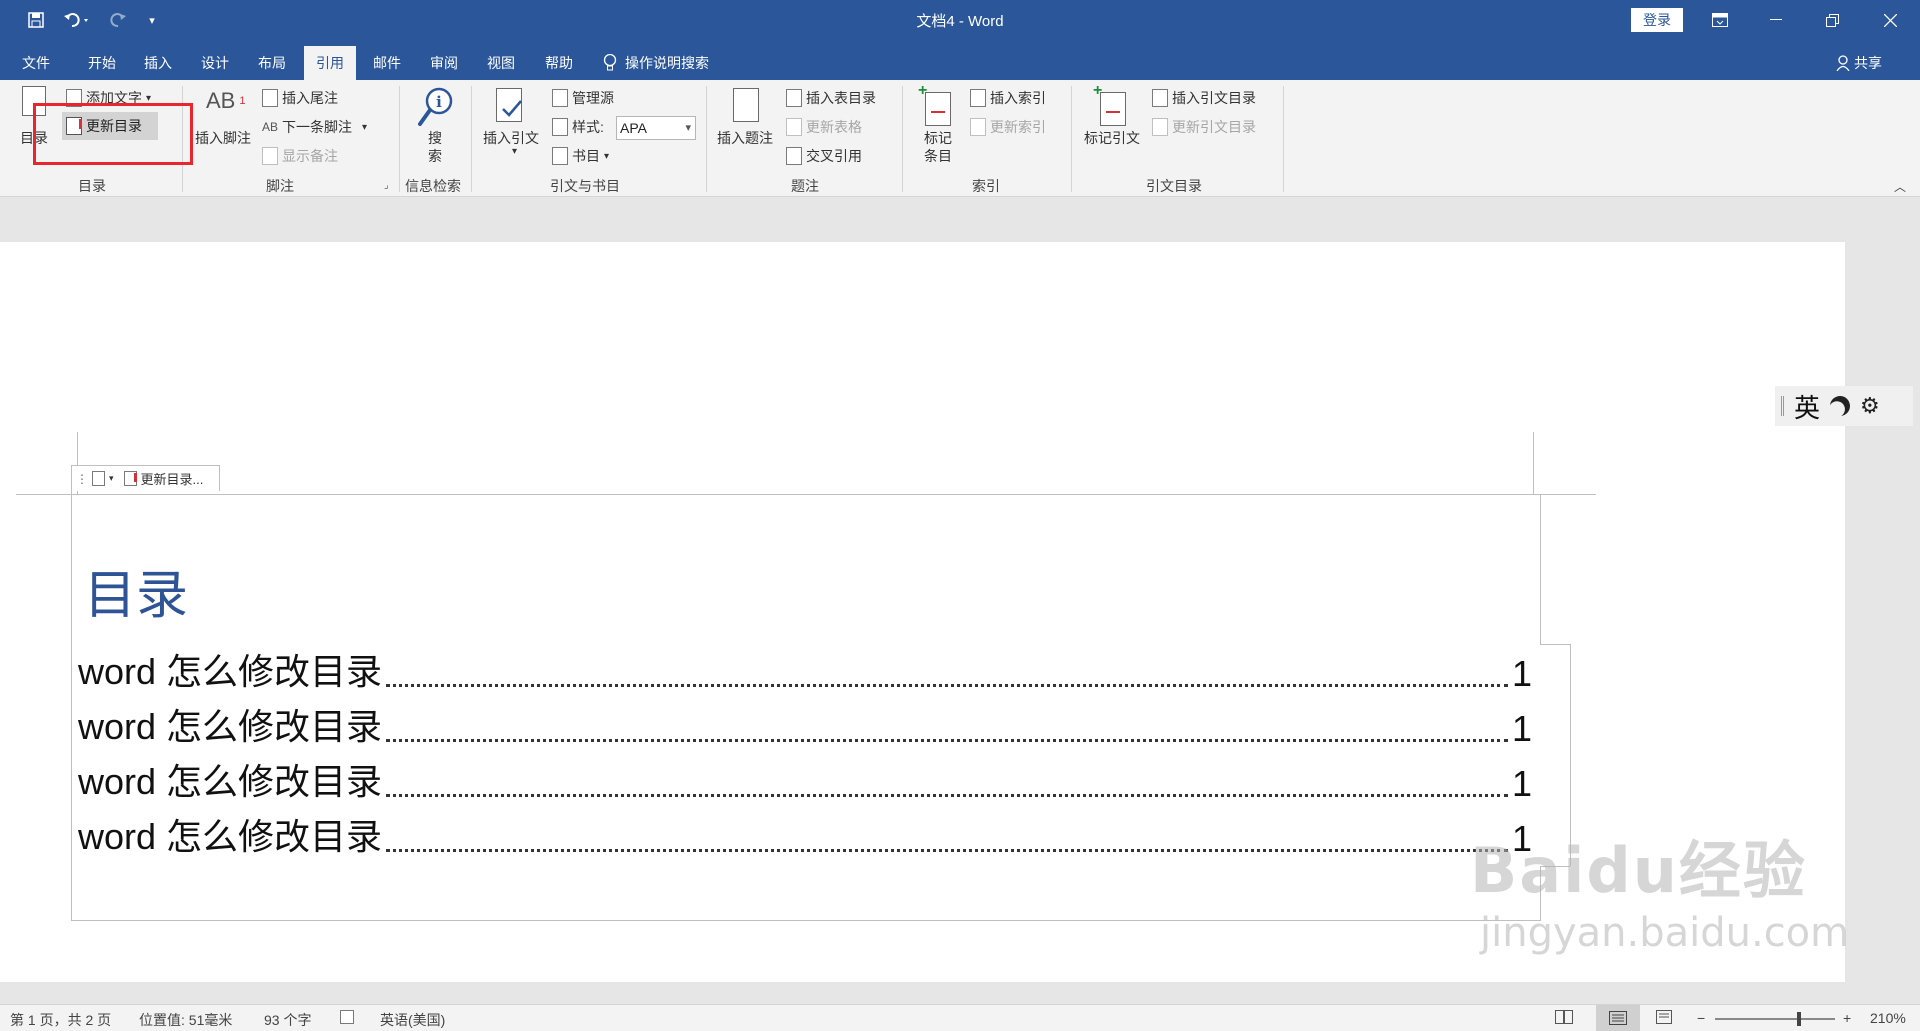 The width and height of the screenshot is (1920, 1031). Describe the element at coordinates (330, 63) in the screenshot. I see `tab-references: 引用` at that location.